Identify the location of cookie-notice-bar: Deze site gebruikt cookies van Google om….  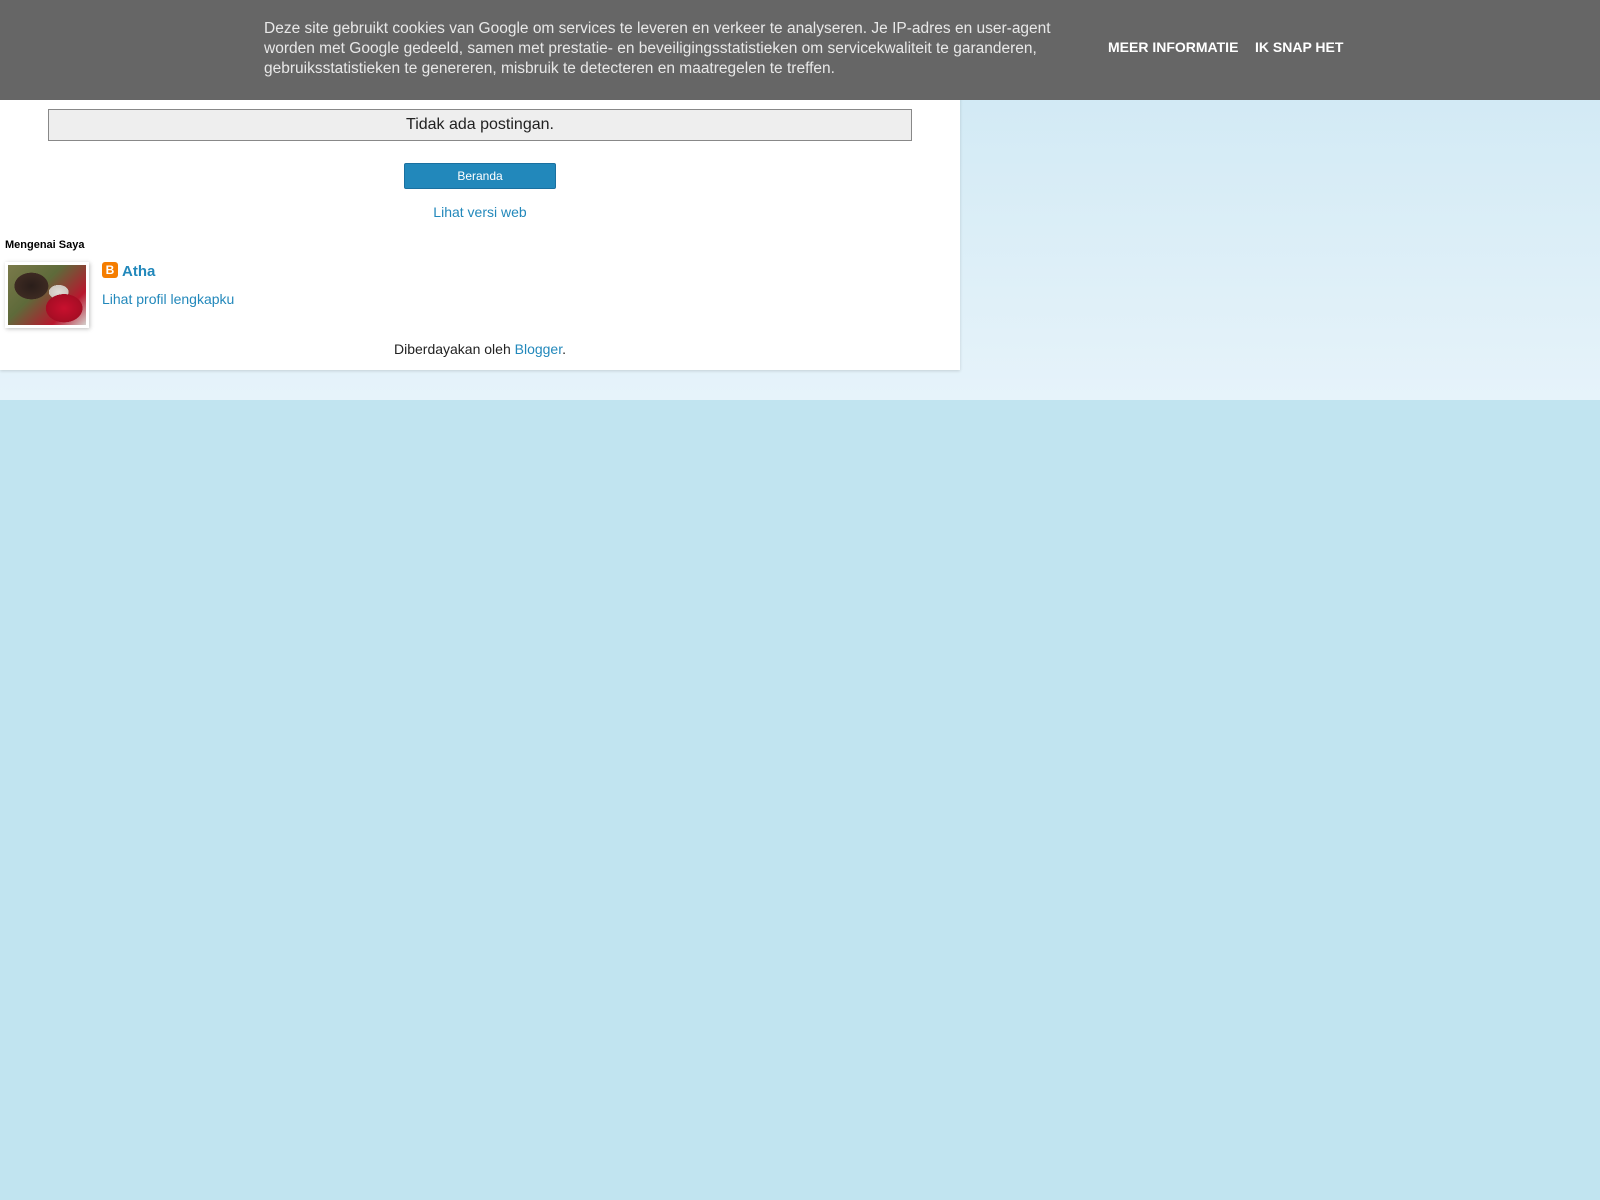
(800, 50).